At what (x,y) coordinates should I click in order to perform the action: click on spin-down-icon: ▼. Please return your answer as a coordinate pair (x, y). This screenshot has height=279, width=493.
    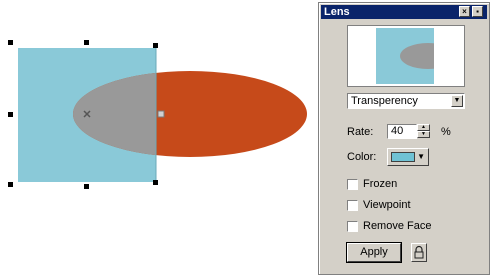
    Looking at the image, I should click on (423, 134).